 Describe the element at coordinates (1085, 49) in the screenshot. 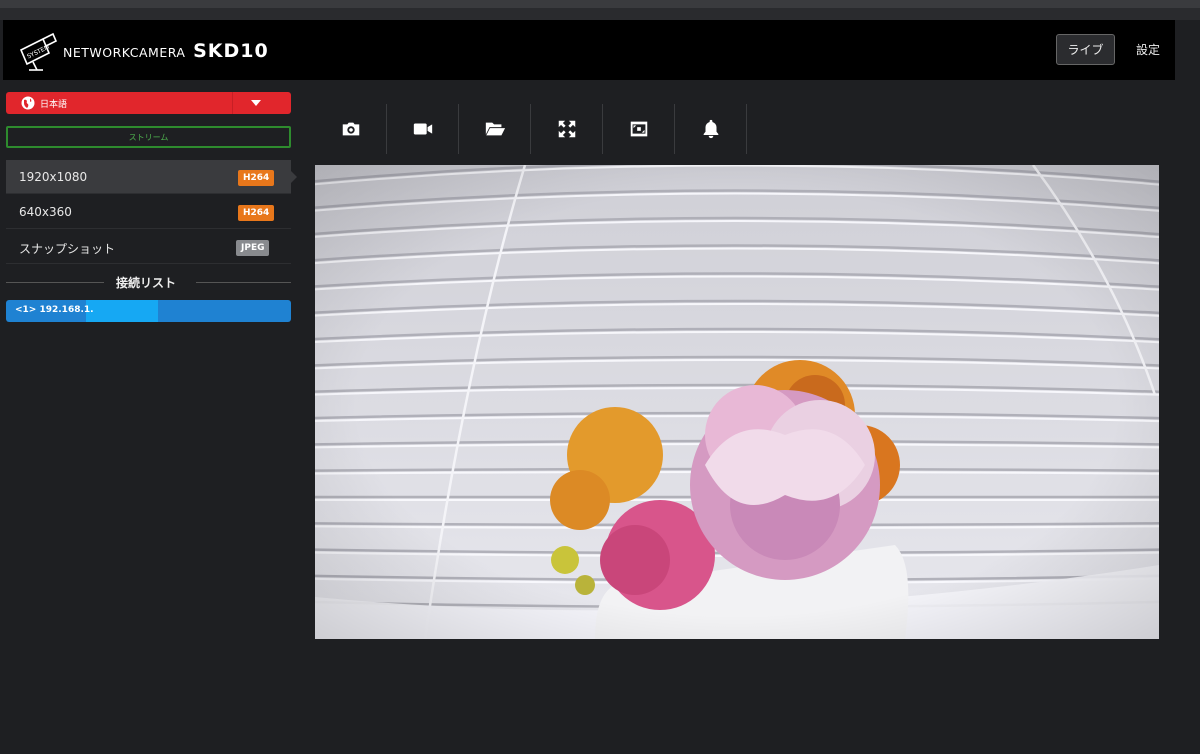

I see `nav-live-button: ライブ` at that location.